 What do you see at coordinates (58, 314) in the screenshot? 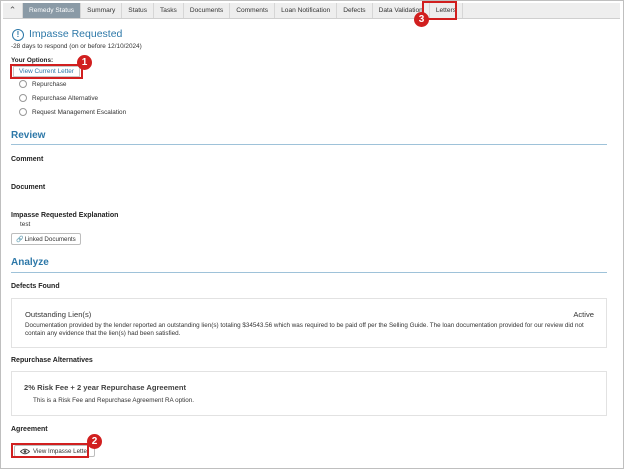
I see `defect-title: Outstanding Lien(s)` at bounding box center [58, 314].